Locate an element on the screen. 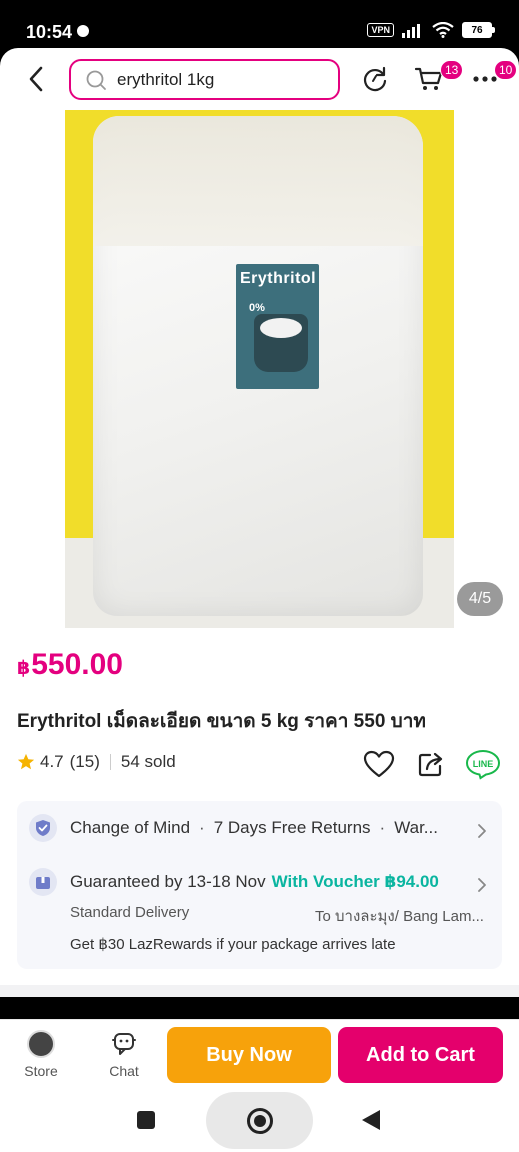  share-button is located at coordinates (431, 764).